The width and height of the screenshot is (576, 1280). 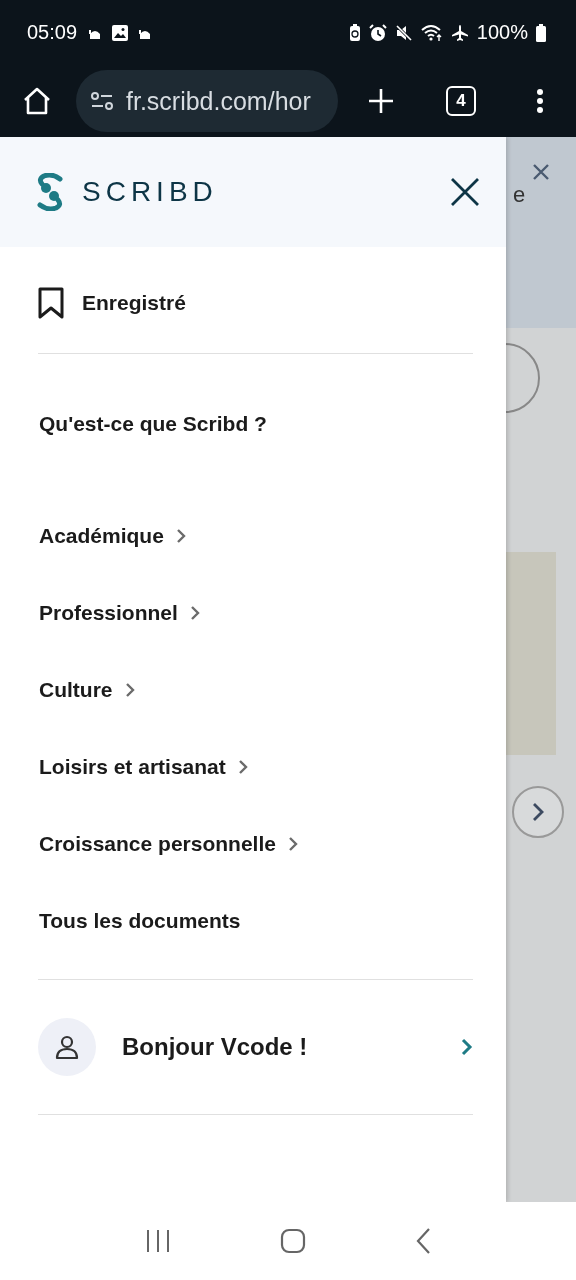 I want to click on mute-icon, so click(x=403, y=32).